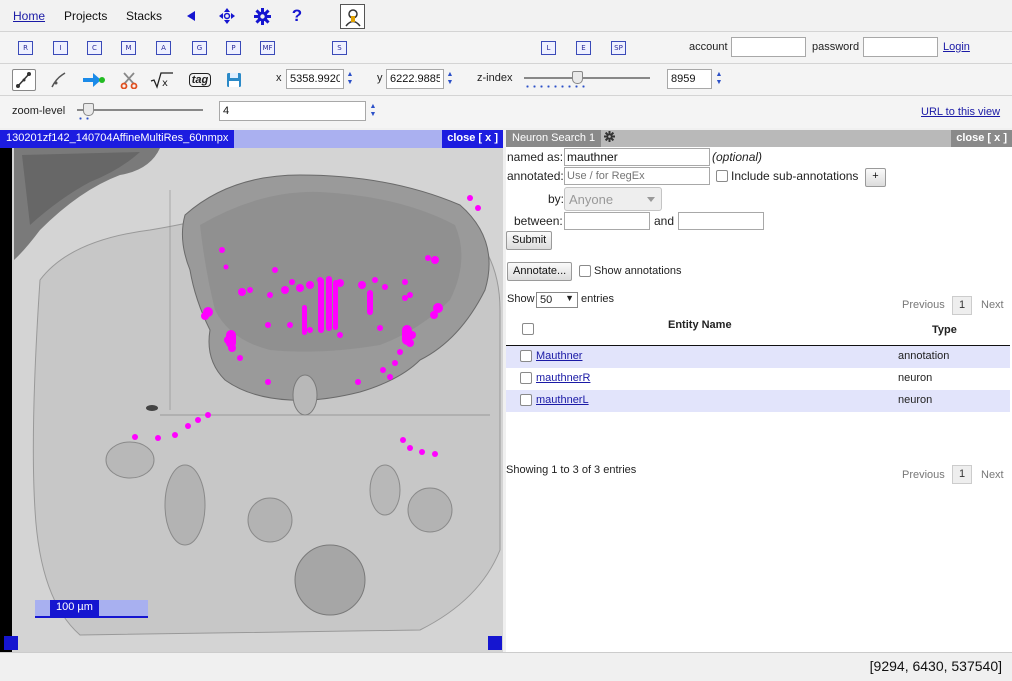  Describe the element at coordinates (956, 47) in the screenshot. I see `login-link: Login` at that location.